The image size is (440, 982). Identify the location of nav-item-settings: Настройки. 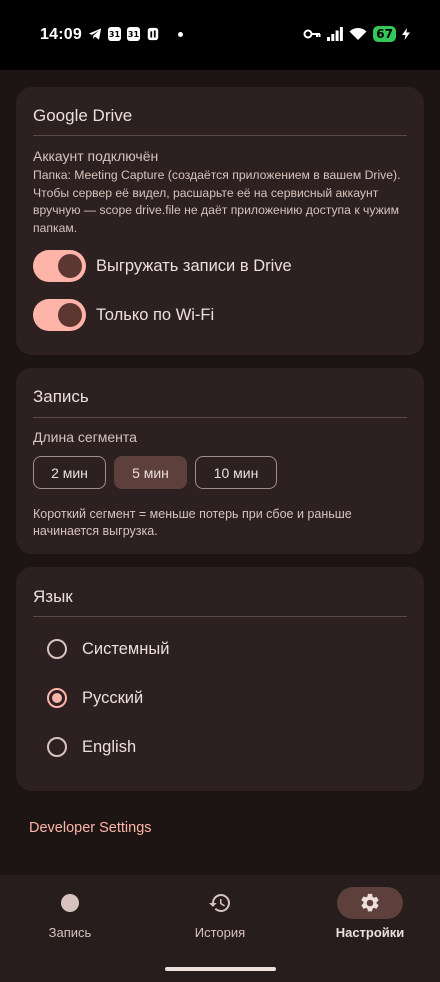
(370, 917).